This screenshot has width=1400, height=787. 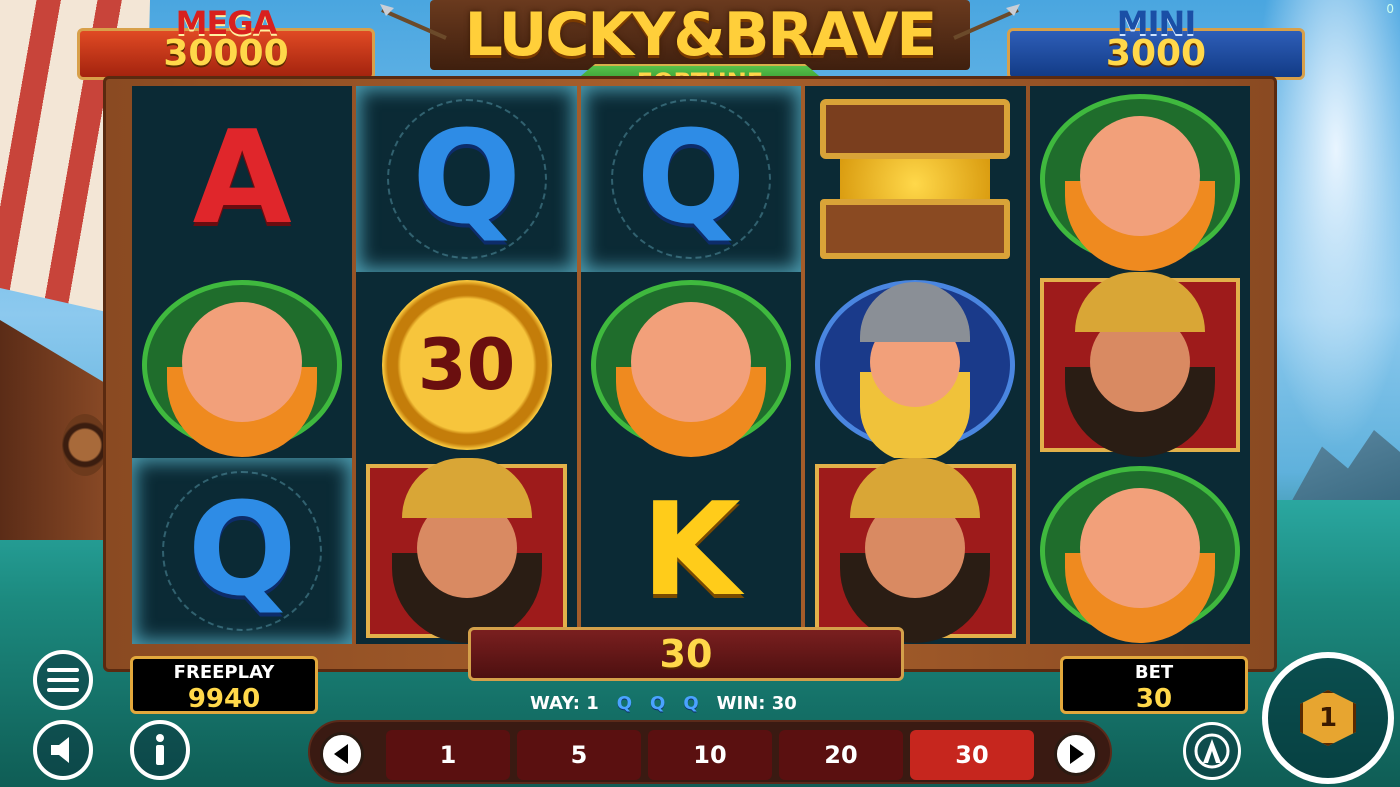 I want to click on reel-3: Q K, so click(x=691, y=365).